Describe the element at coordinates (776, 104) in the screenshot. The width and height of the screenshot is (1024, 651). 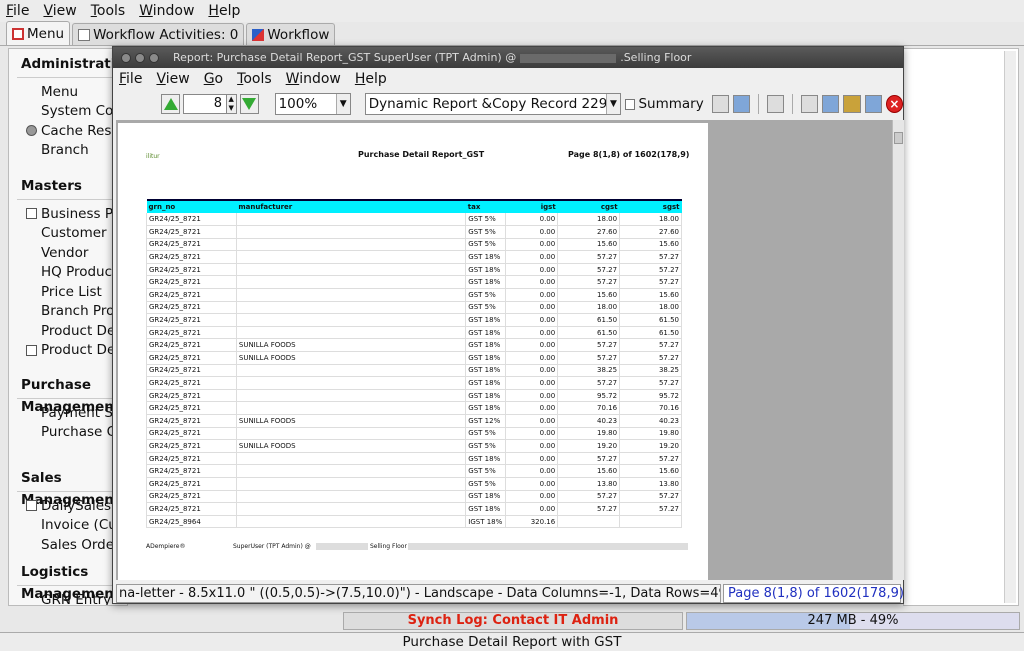
I see `print-icon` at that location.